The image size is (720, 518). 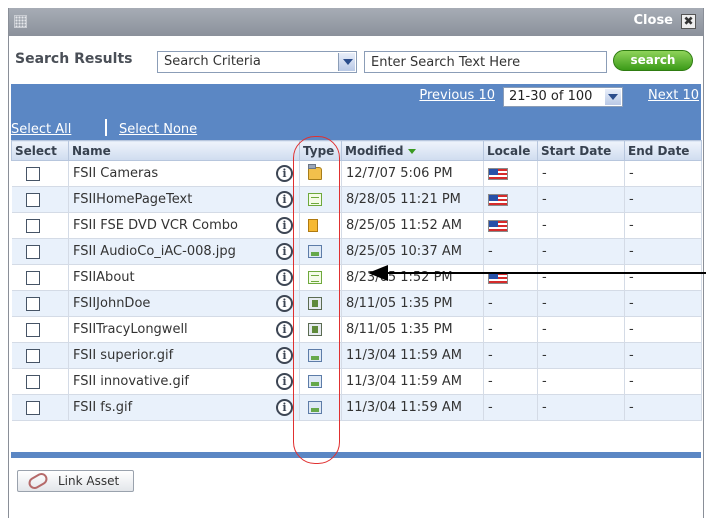 What do you see at coordinates (102, 407) in the screenshot?
I see `asset-name: FSII fs.gif` at bounding box center [102, 407].